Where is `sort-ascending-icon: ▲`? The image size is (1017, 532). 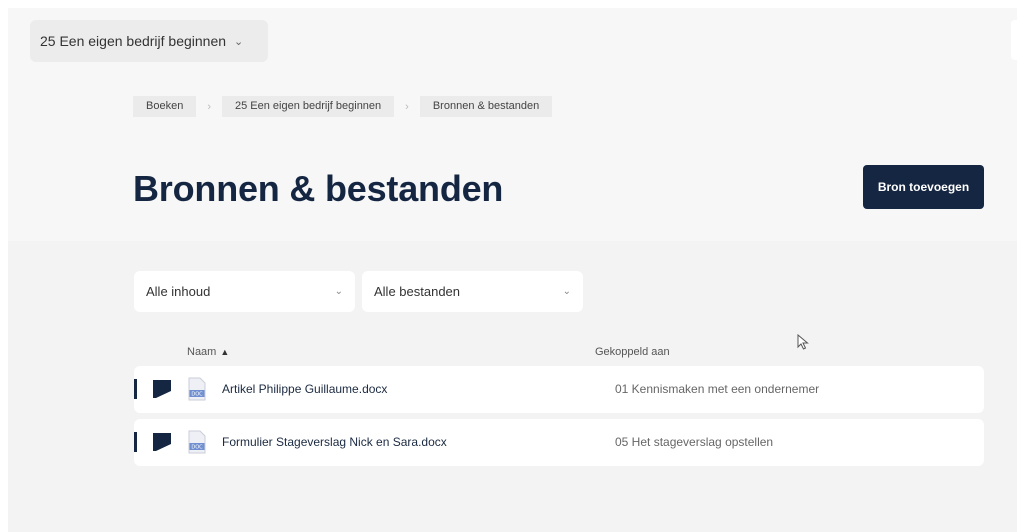 sort-ascending-icon: ▲ is located at coordinates (225, 352).